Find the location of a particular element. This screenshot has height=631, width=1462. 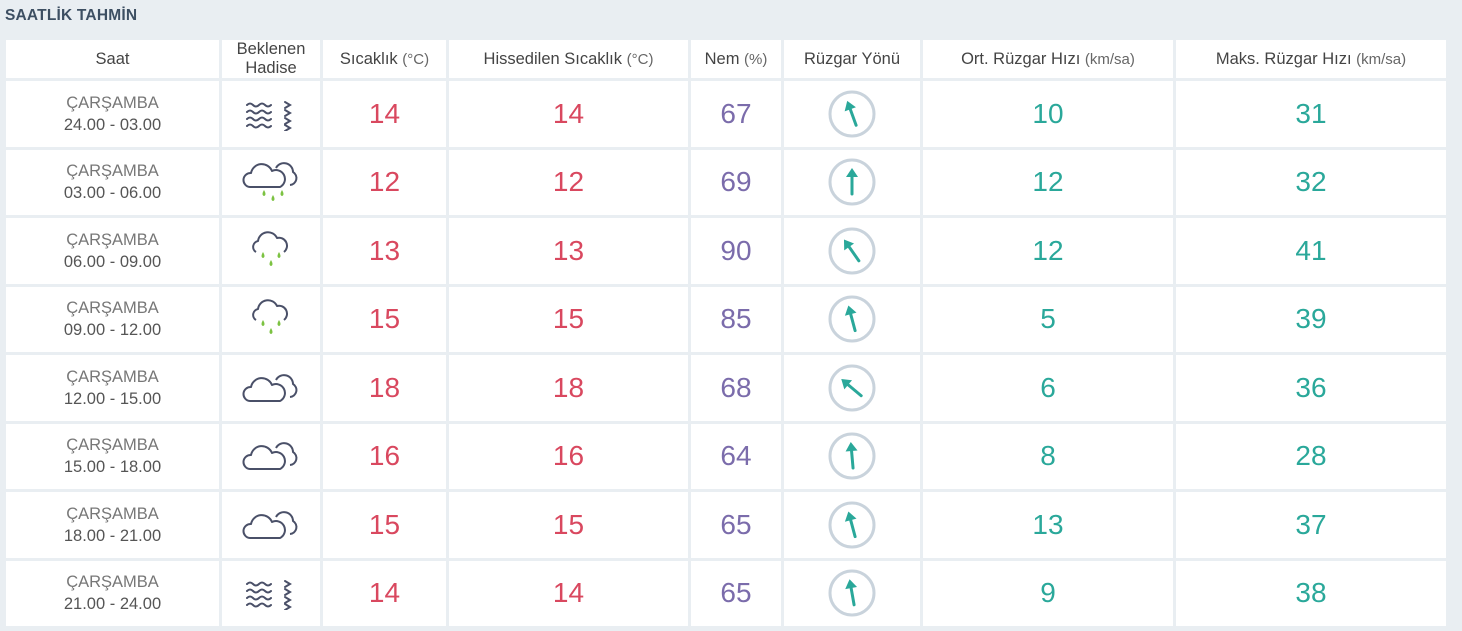

forecast-row: ÇARŞAMBA 21.00 - 24.00 14 14 65 9 38 is located at coordinates (726, 593).